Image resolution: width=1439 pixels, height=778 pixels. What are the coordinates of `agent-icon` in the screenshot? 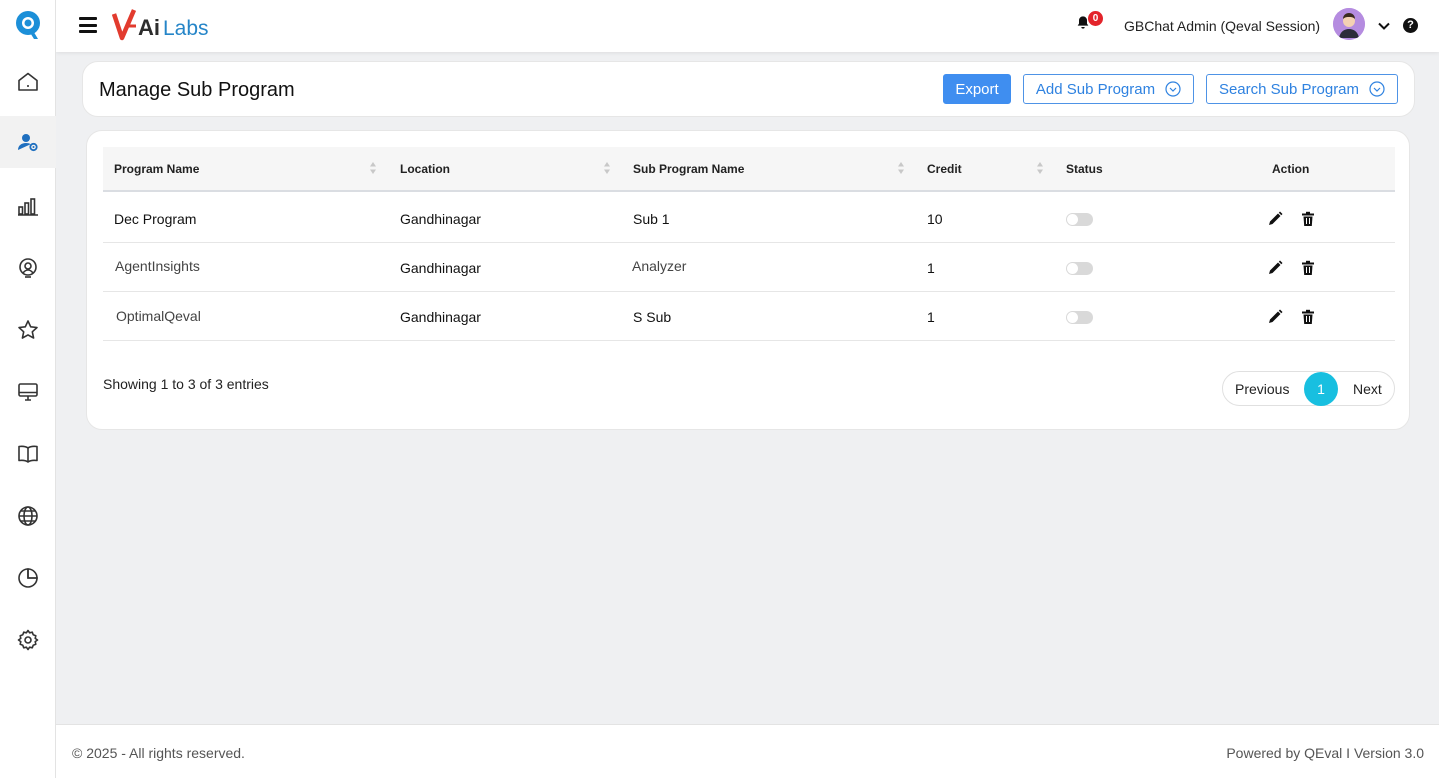 It's located at (28, 268).